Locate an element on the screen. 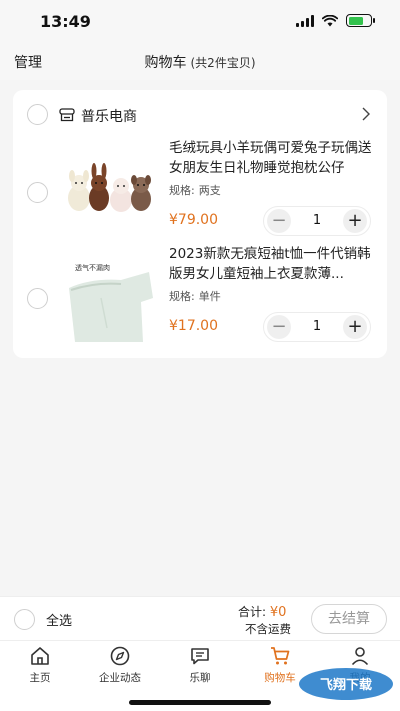  status-icons is located at coordinates (335, 20).